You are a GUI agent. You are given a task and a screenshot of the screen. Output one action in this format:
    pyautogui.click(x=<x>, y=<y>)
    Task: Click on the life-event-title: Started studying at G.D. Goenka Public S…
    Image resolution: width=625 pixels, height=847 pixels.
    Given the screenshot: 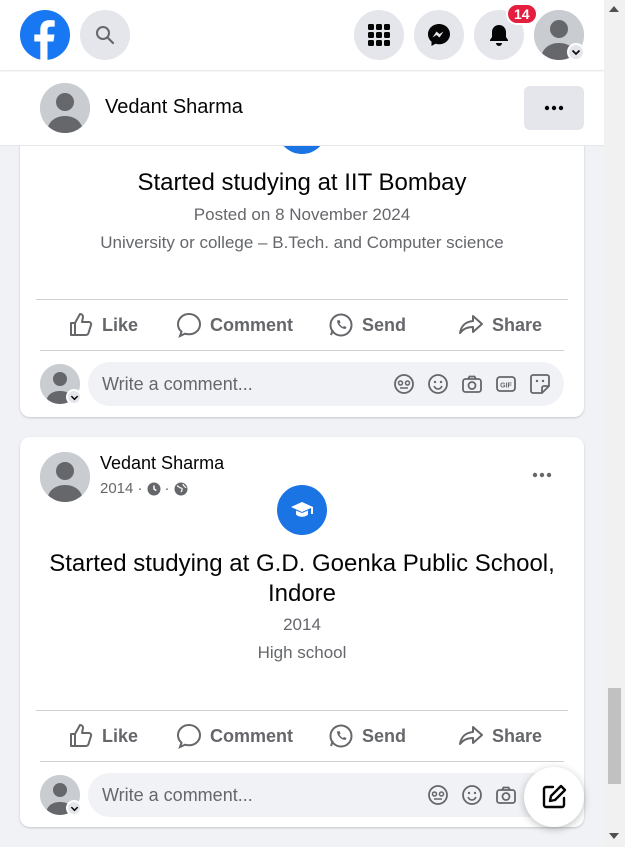 What is the action you would take?
    pyautogui.click(x=302, y=578)
    